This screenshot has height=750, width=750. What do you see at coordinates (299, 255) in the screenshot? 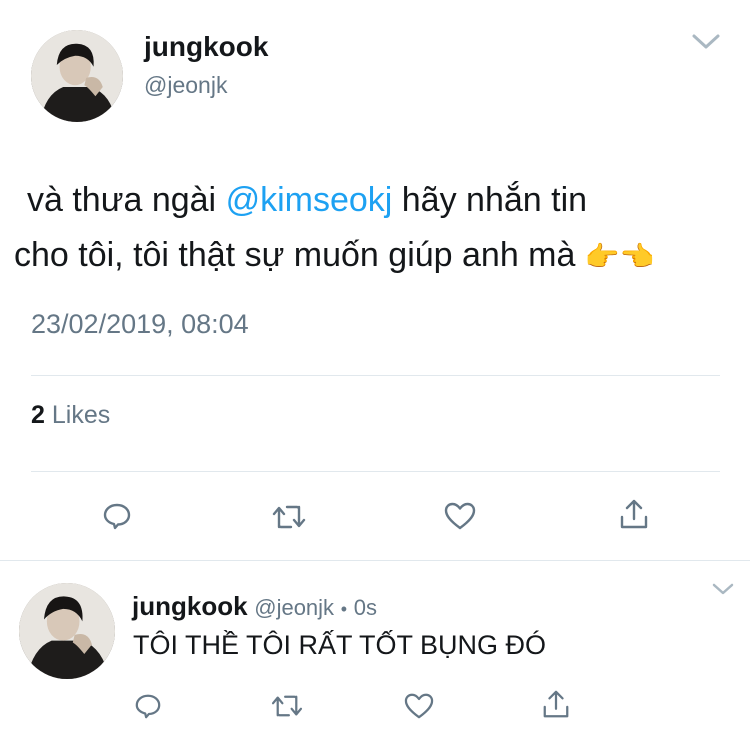
I see `tweet-text-line2: cho tôi, tôi thật sự muốn giúp anh mà` at bounding box center [299, 255].